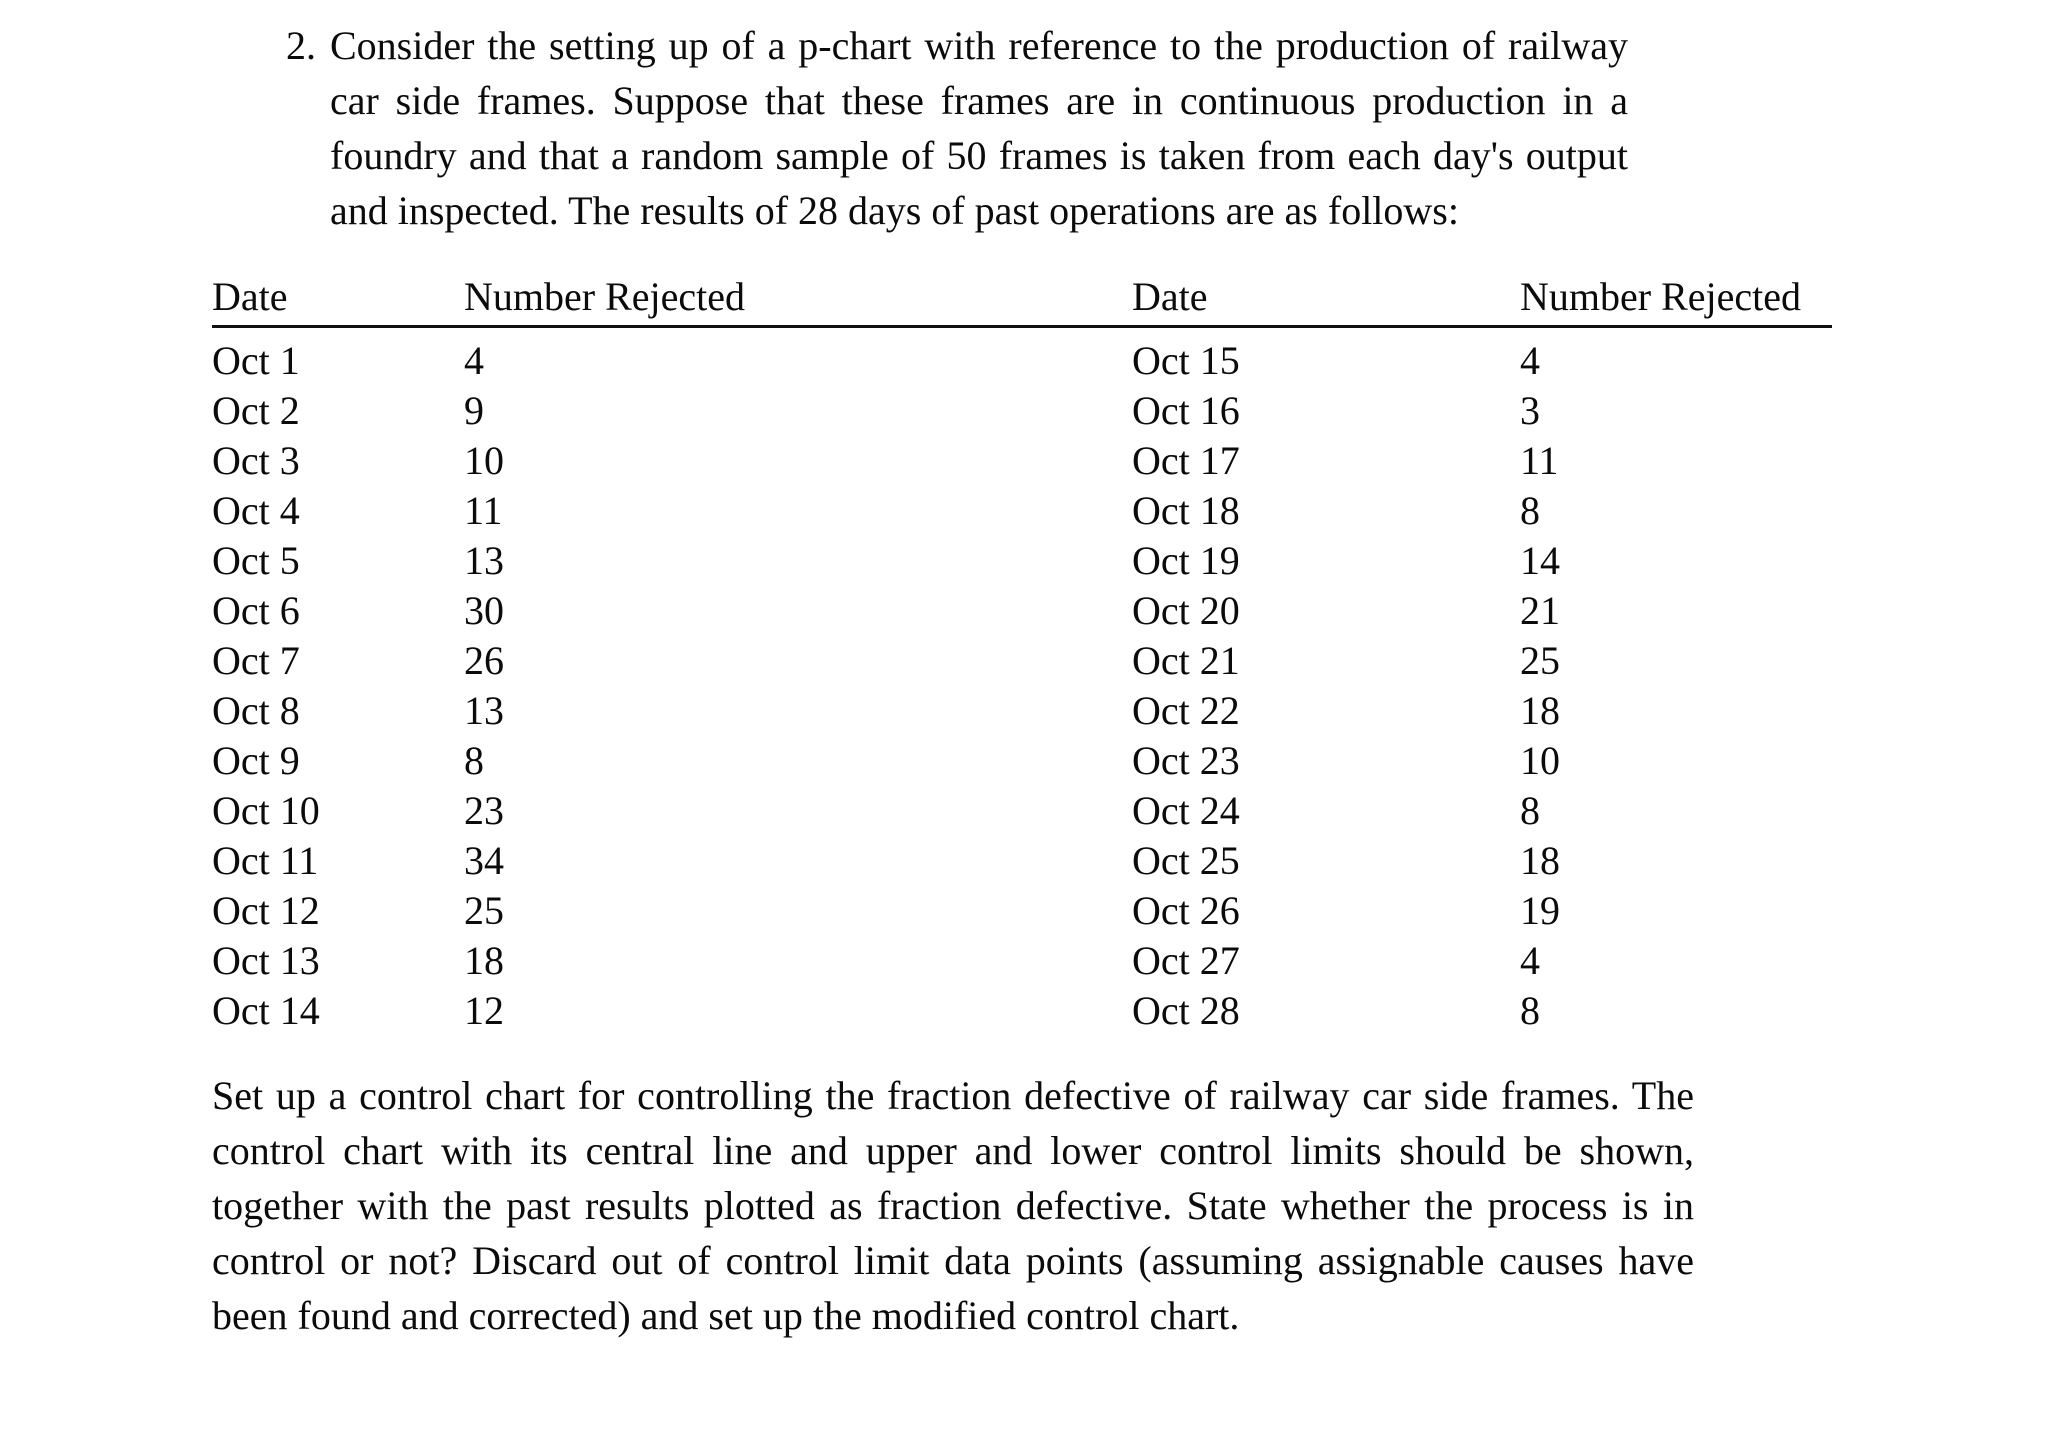 The image size is (2046, 1440). Describe the element at coordinates (484, 610) in the screenshot. I see `cell-number-rejected: 30` at that location.